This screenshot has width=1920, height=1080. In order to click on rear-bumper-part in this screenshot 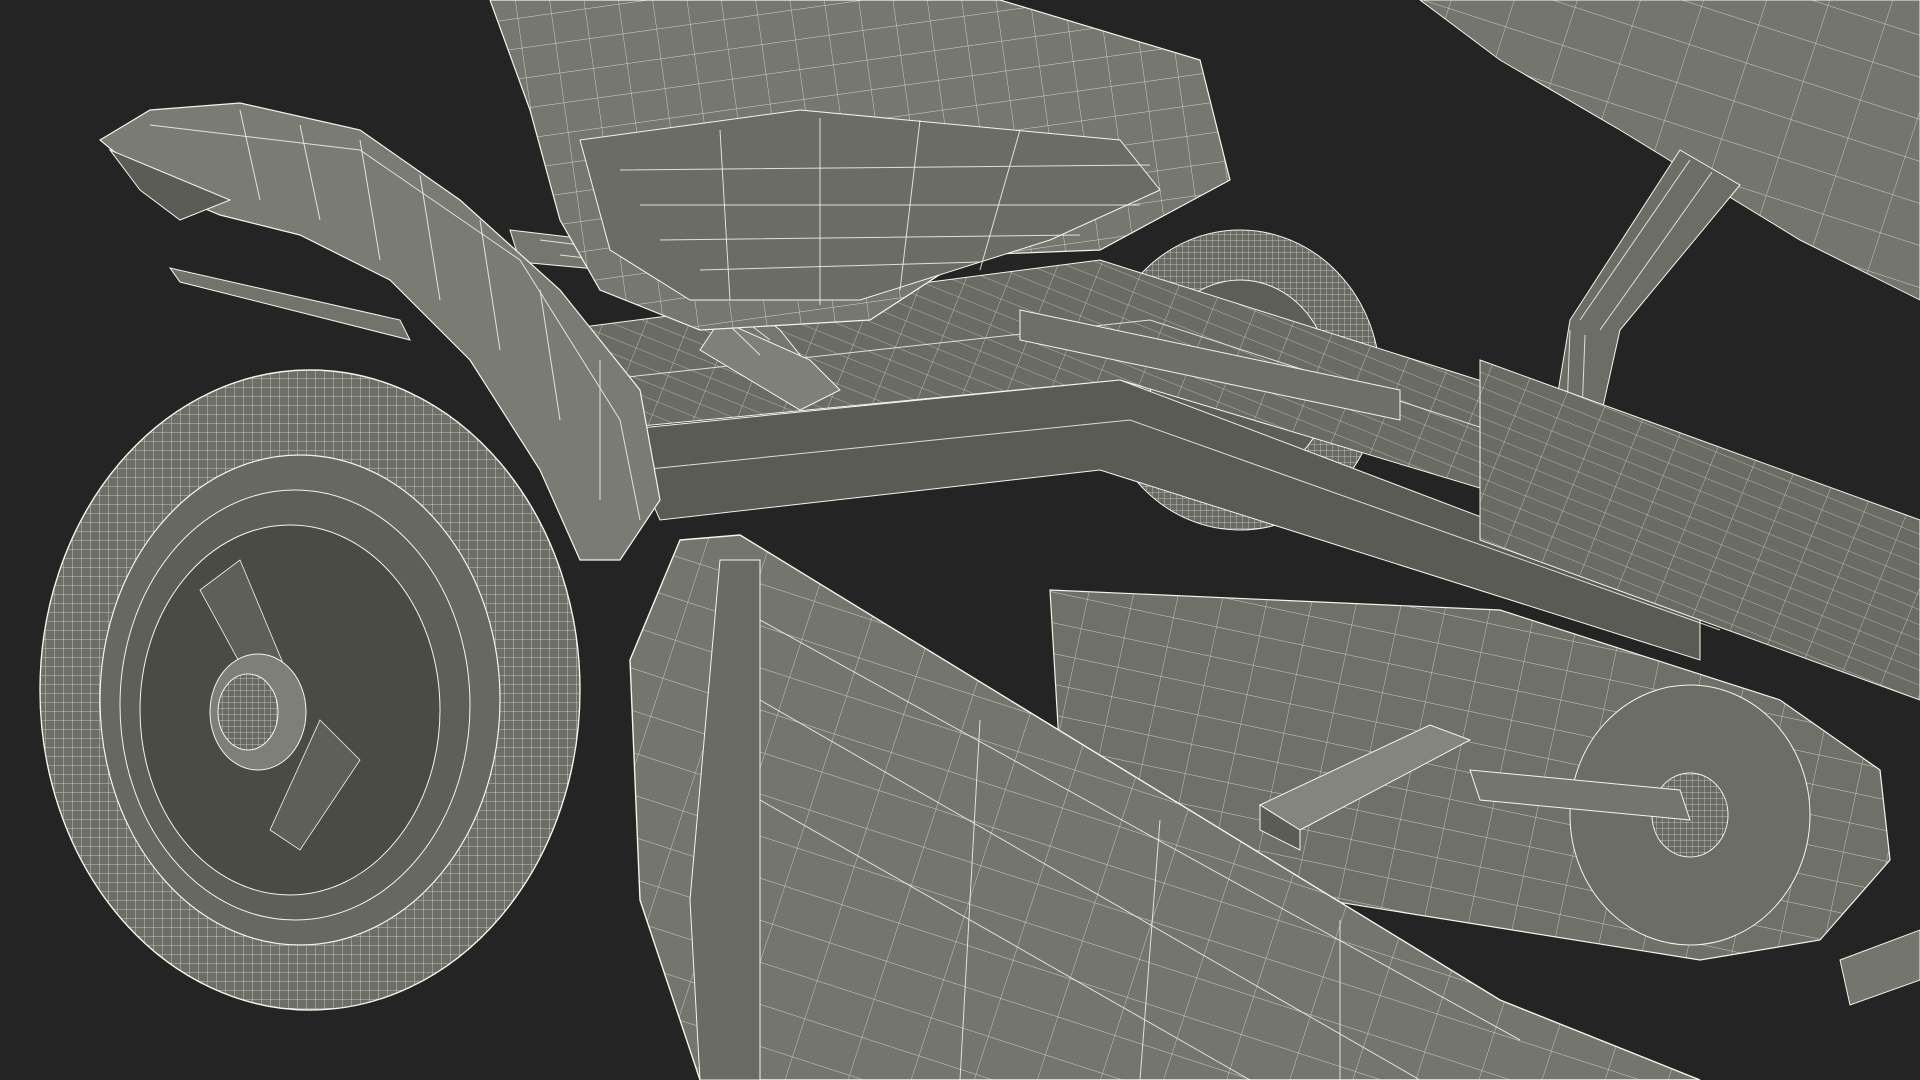, I will do `click(1879, 967)`.